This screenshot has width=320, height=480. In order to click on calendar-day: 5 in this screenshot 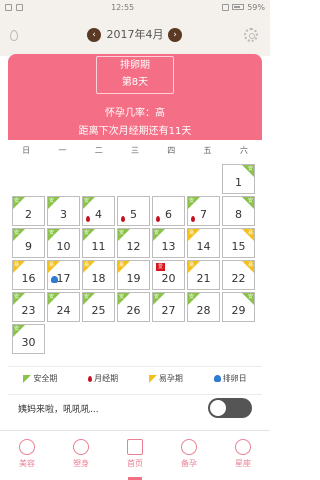, I will do `click(133, 211)`.